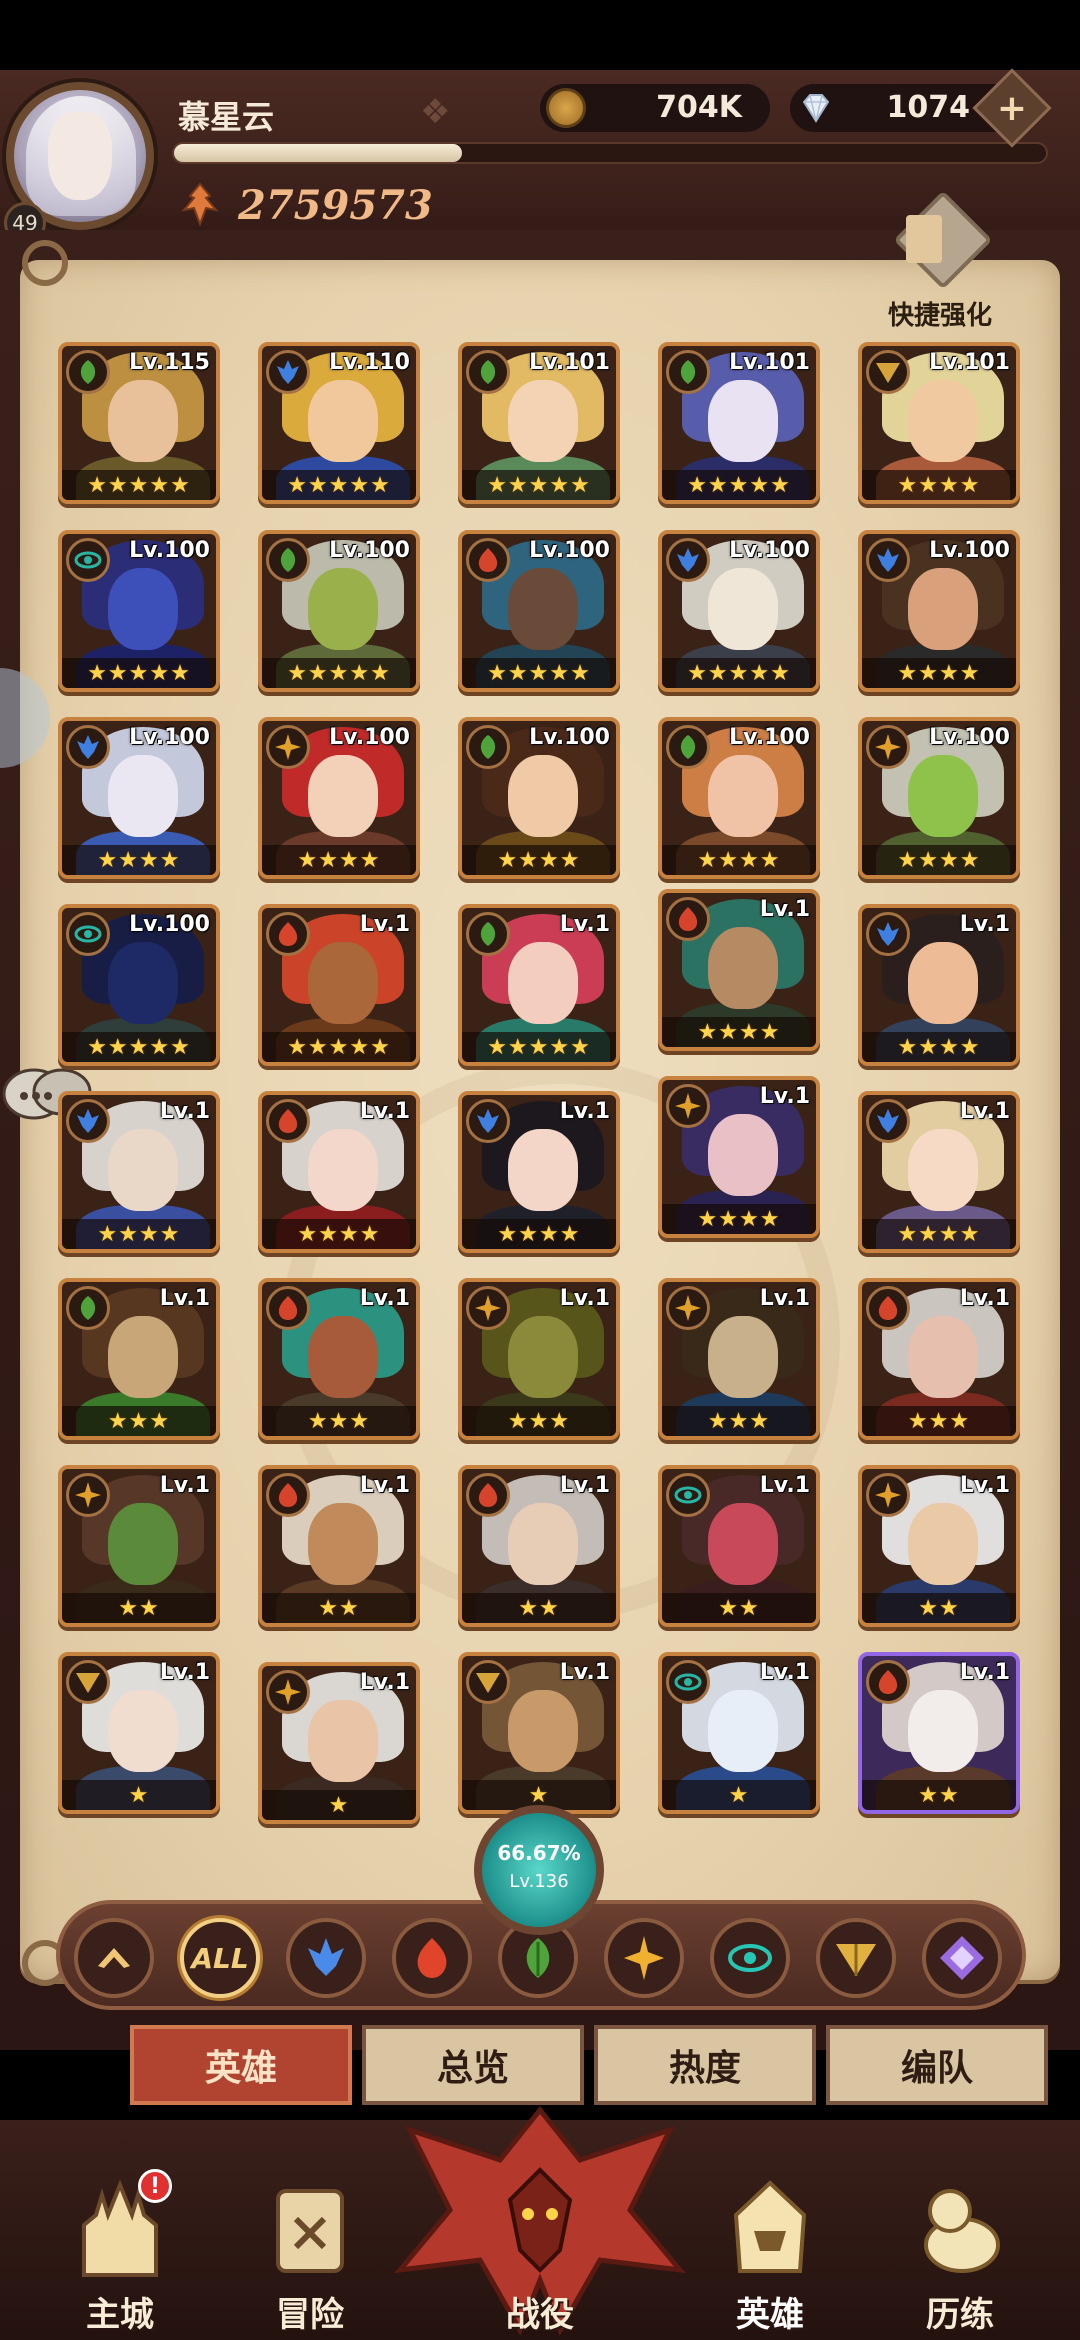 The image size is (1080, 2340). Describe the element at coordinates (655, 108) in the screenshot. I see `gold-counter: 704K` at that location.